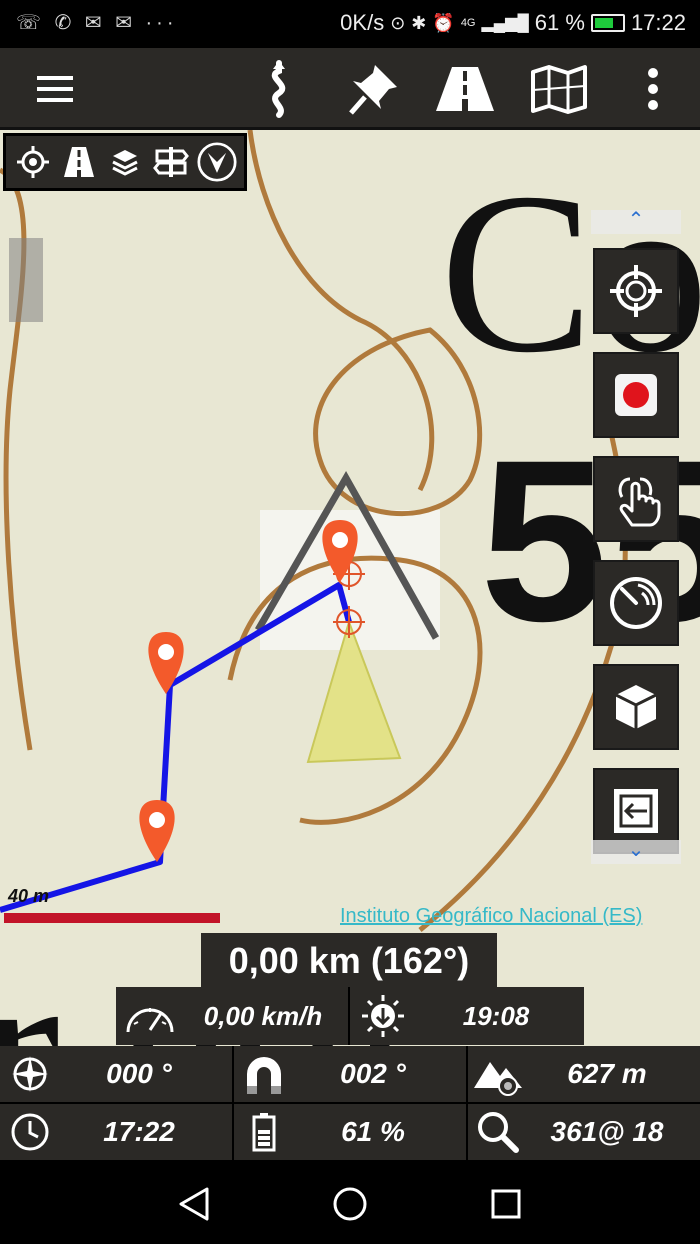 The height and width of the screenshot is (1244, 700). Describe the element at coordinates (264, 1075) in the screenshot. I see `magnet-icon` at that location.